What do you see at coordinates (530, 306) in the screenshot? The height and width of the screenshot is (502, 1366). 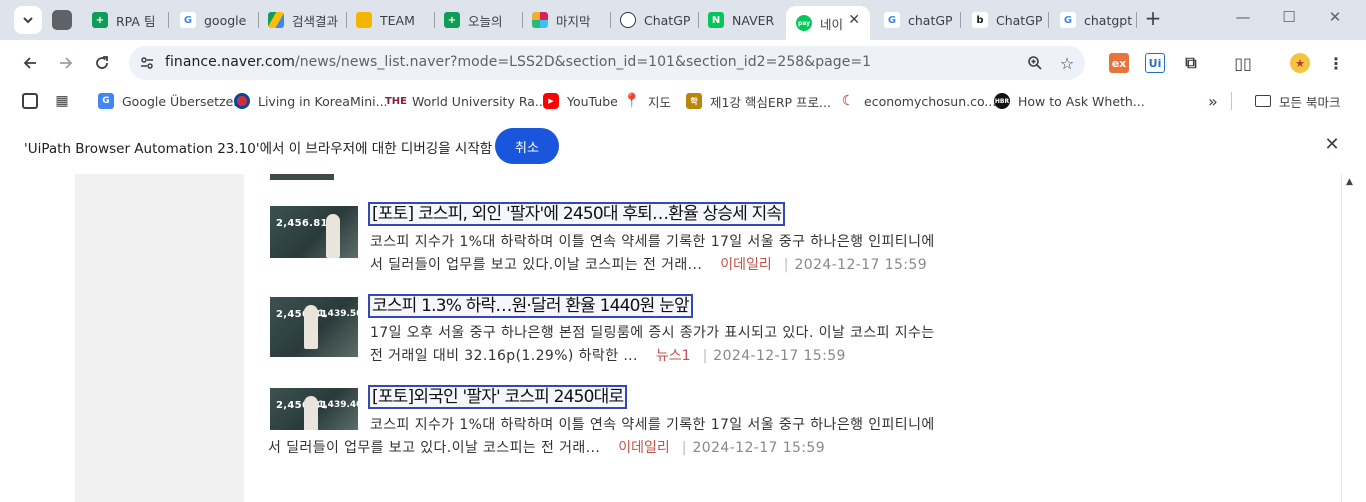 I see `article-title-link: 코스피 1.3% 하락…원·달러 환율 1440원 눈앞` at bounding box center [530, 306].